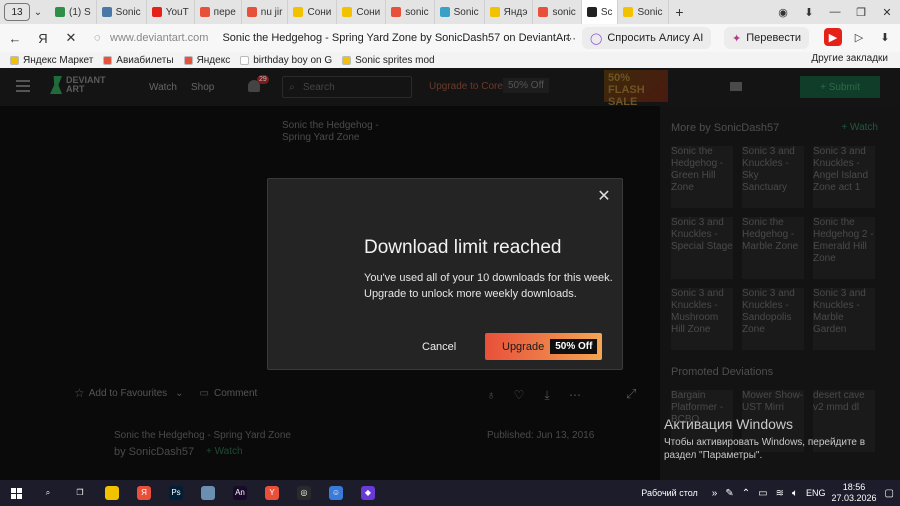 This screenshot has height=506, width=900. What do you see at coordinates (15, 38) in the screenshot?
I see `back-button: ←` at bounding box center [15, 38].